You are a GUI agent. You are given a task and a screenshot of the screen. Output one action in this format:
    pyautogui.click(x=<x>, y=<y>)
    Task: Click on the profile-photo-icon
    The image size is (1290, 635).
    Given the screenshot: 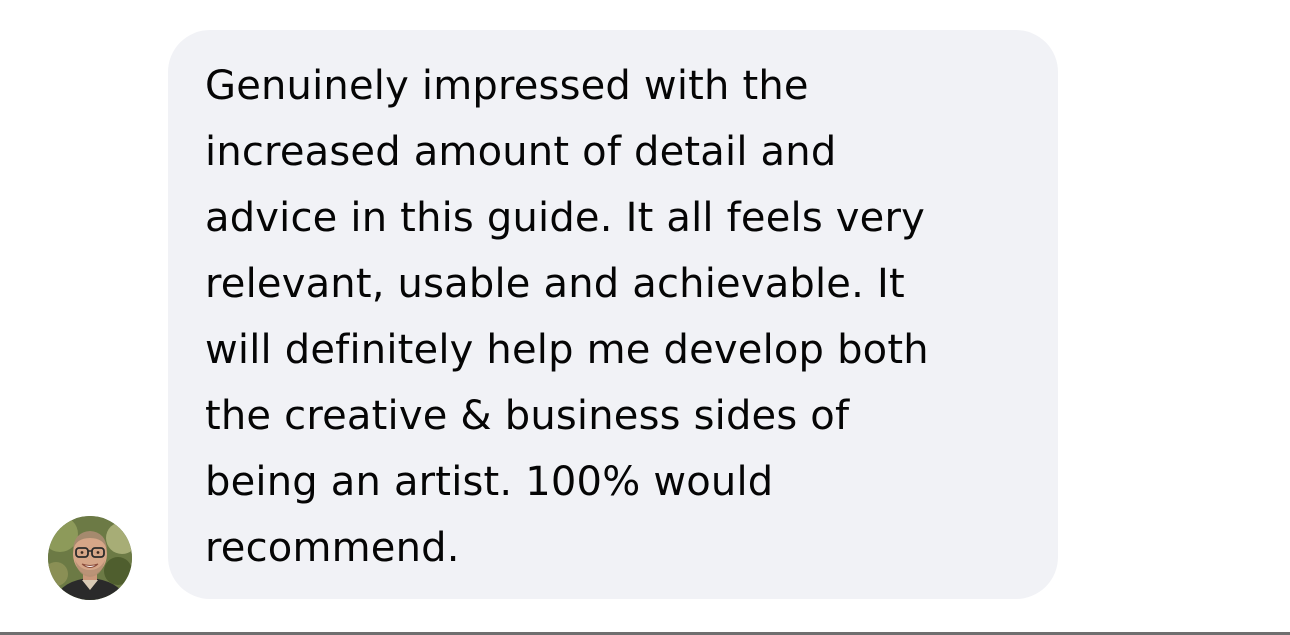 What is the action you would take?
    pyautogui.click(x=90, y=558)
    